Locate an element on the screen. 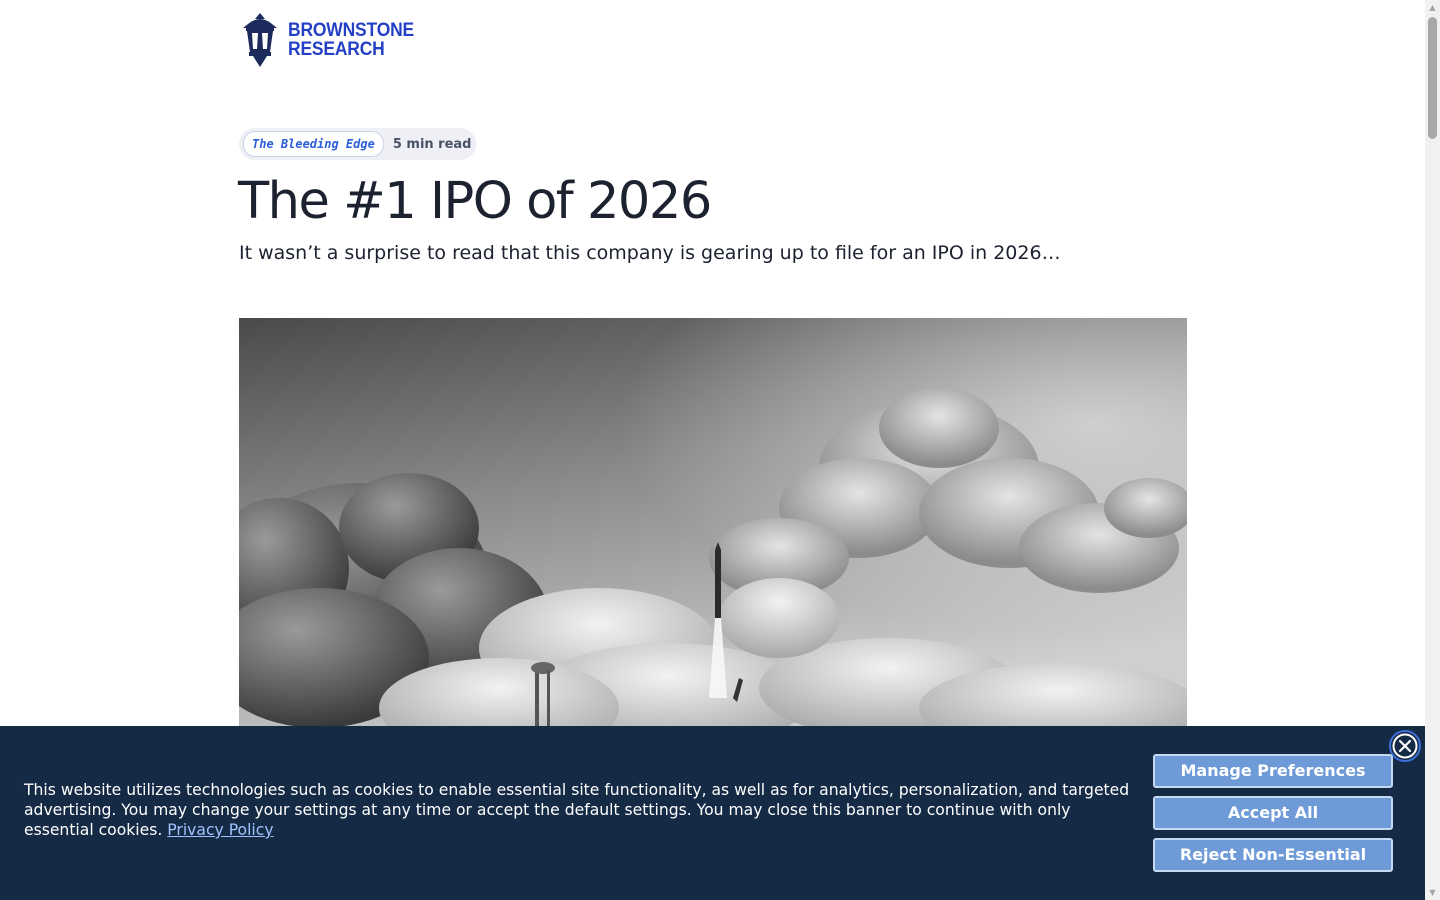  close-banner-button is located at coordinates (1405, 746).